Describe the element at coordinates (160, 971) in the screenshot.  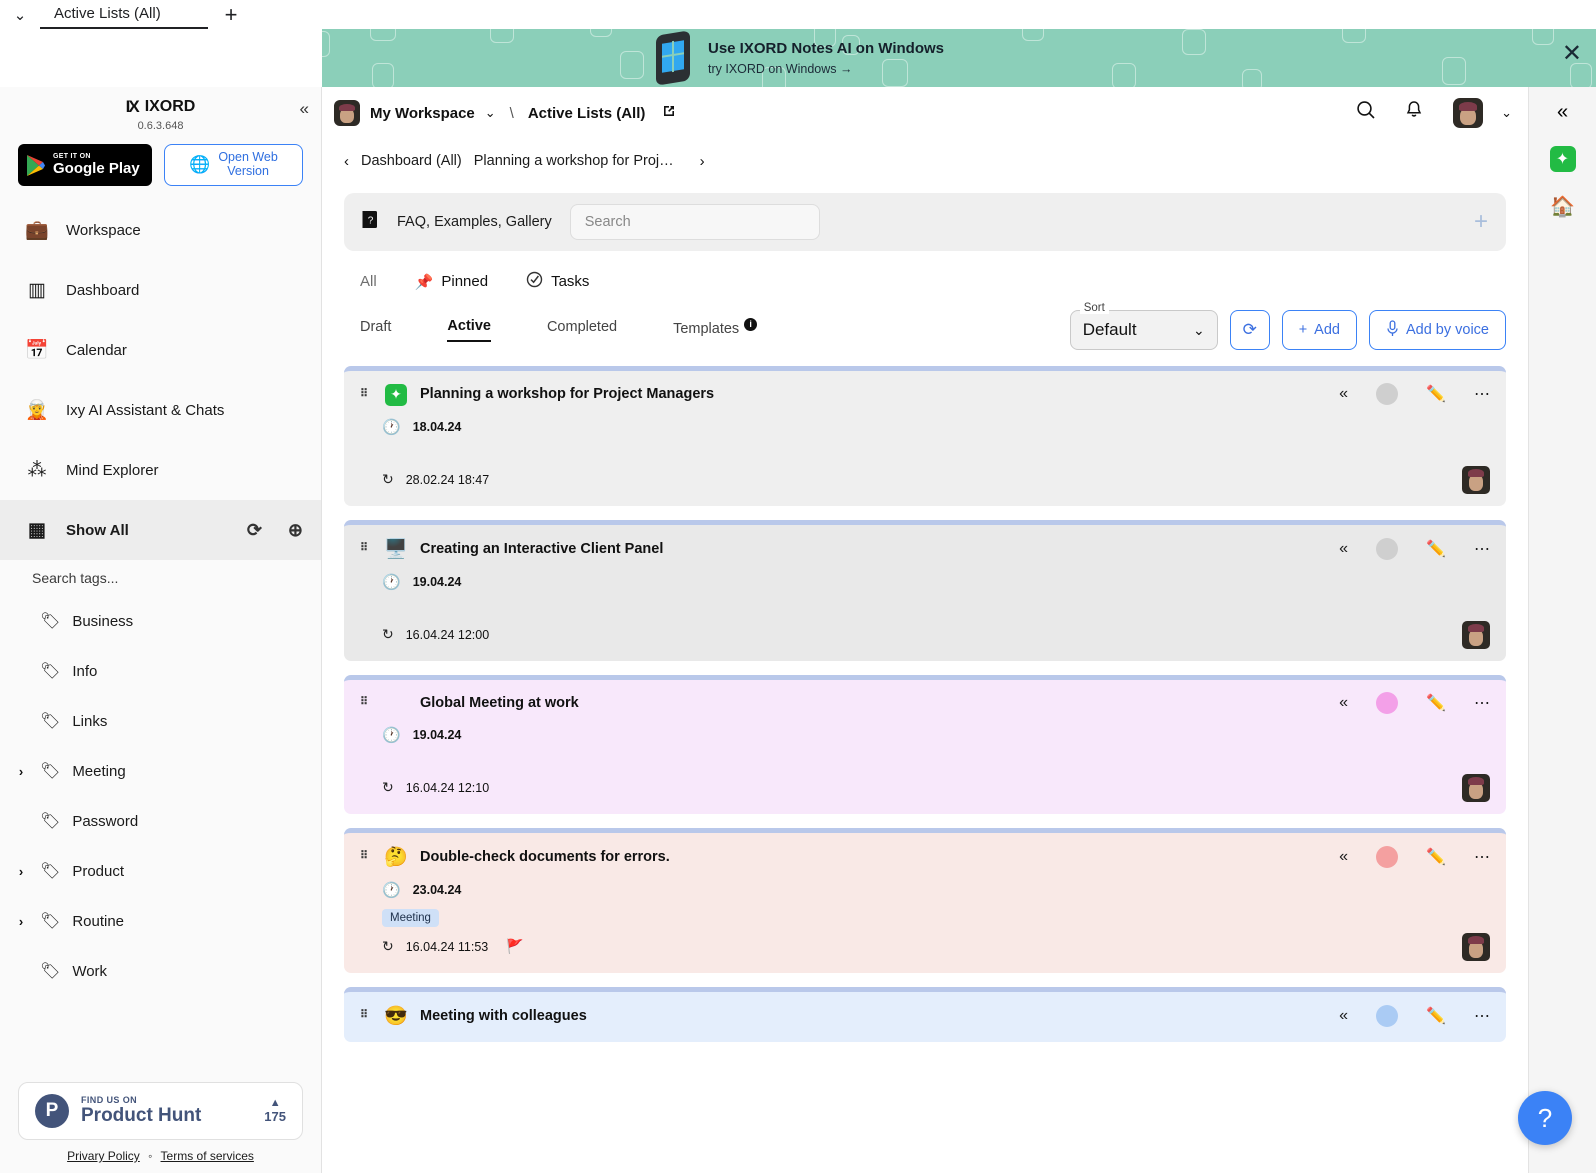
I see `tag-item-work: › 🏷 Work` at that location.